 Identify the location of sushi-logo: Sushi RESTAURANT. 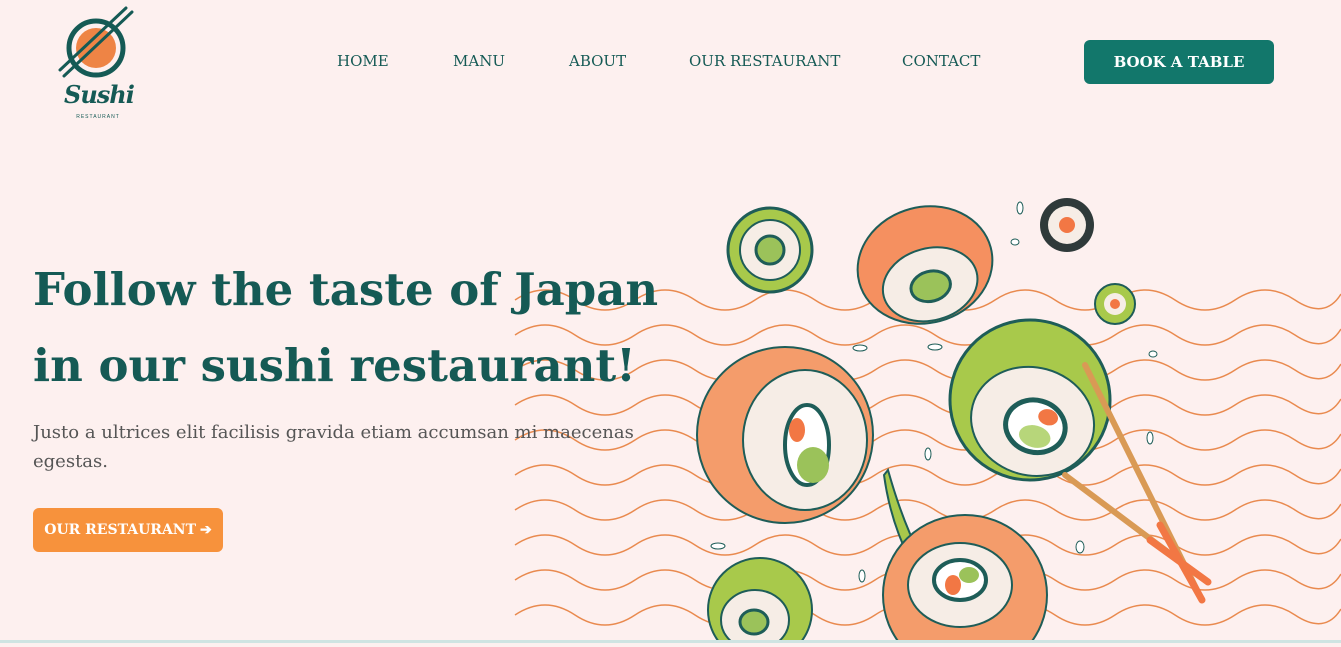
(98, 64).